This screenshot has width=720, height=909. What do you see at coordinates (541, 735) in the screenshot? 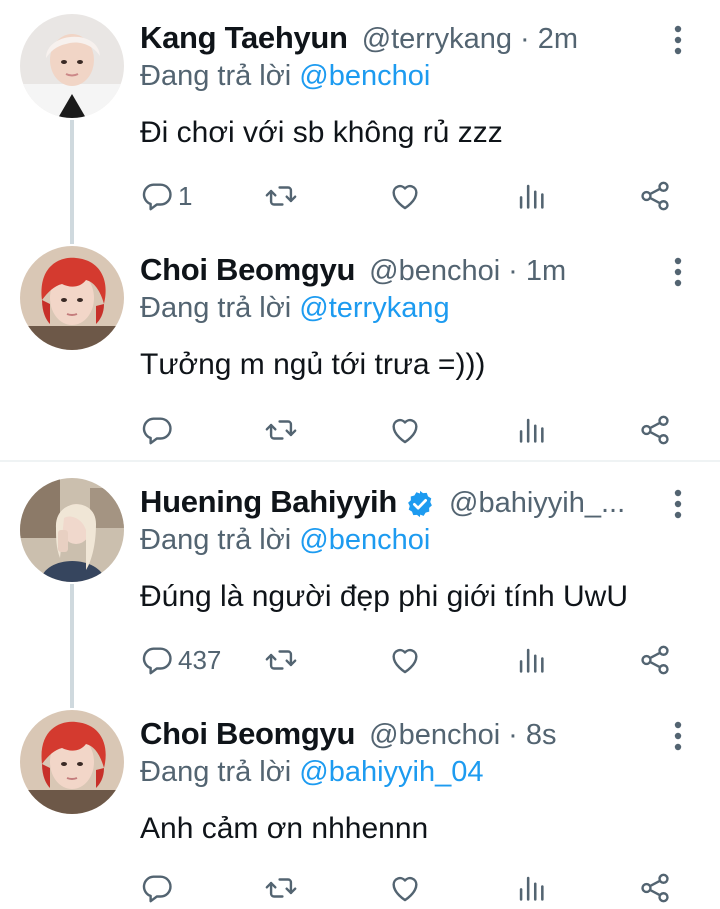
I see `timestamp: 8s` at bounding box center [541, 735].